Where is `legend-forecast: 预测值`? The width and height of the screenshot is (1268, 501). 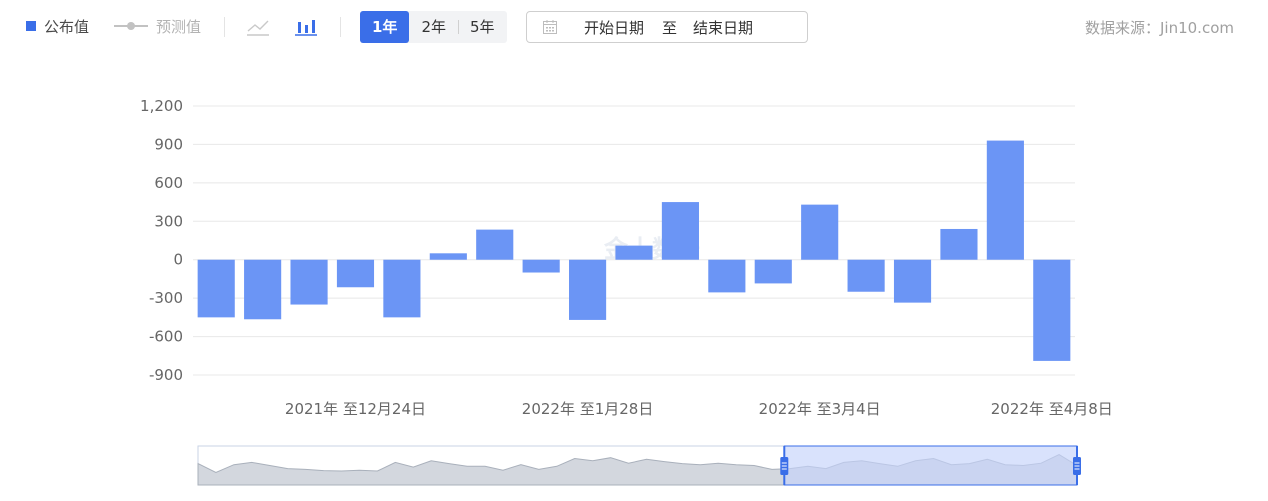 legend-forecast: 预测值 is located at coordinates (157, 26).